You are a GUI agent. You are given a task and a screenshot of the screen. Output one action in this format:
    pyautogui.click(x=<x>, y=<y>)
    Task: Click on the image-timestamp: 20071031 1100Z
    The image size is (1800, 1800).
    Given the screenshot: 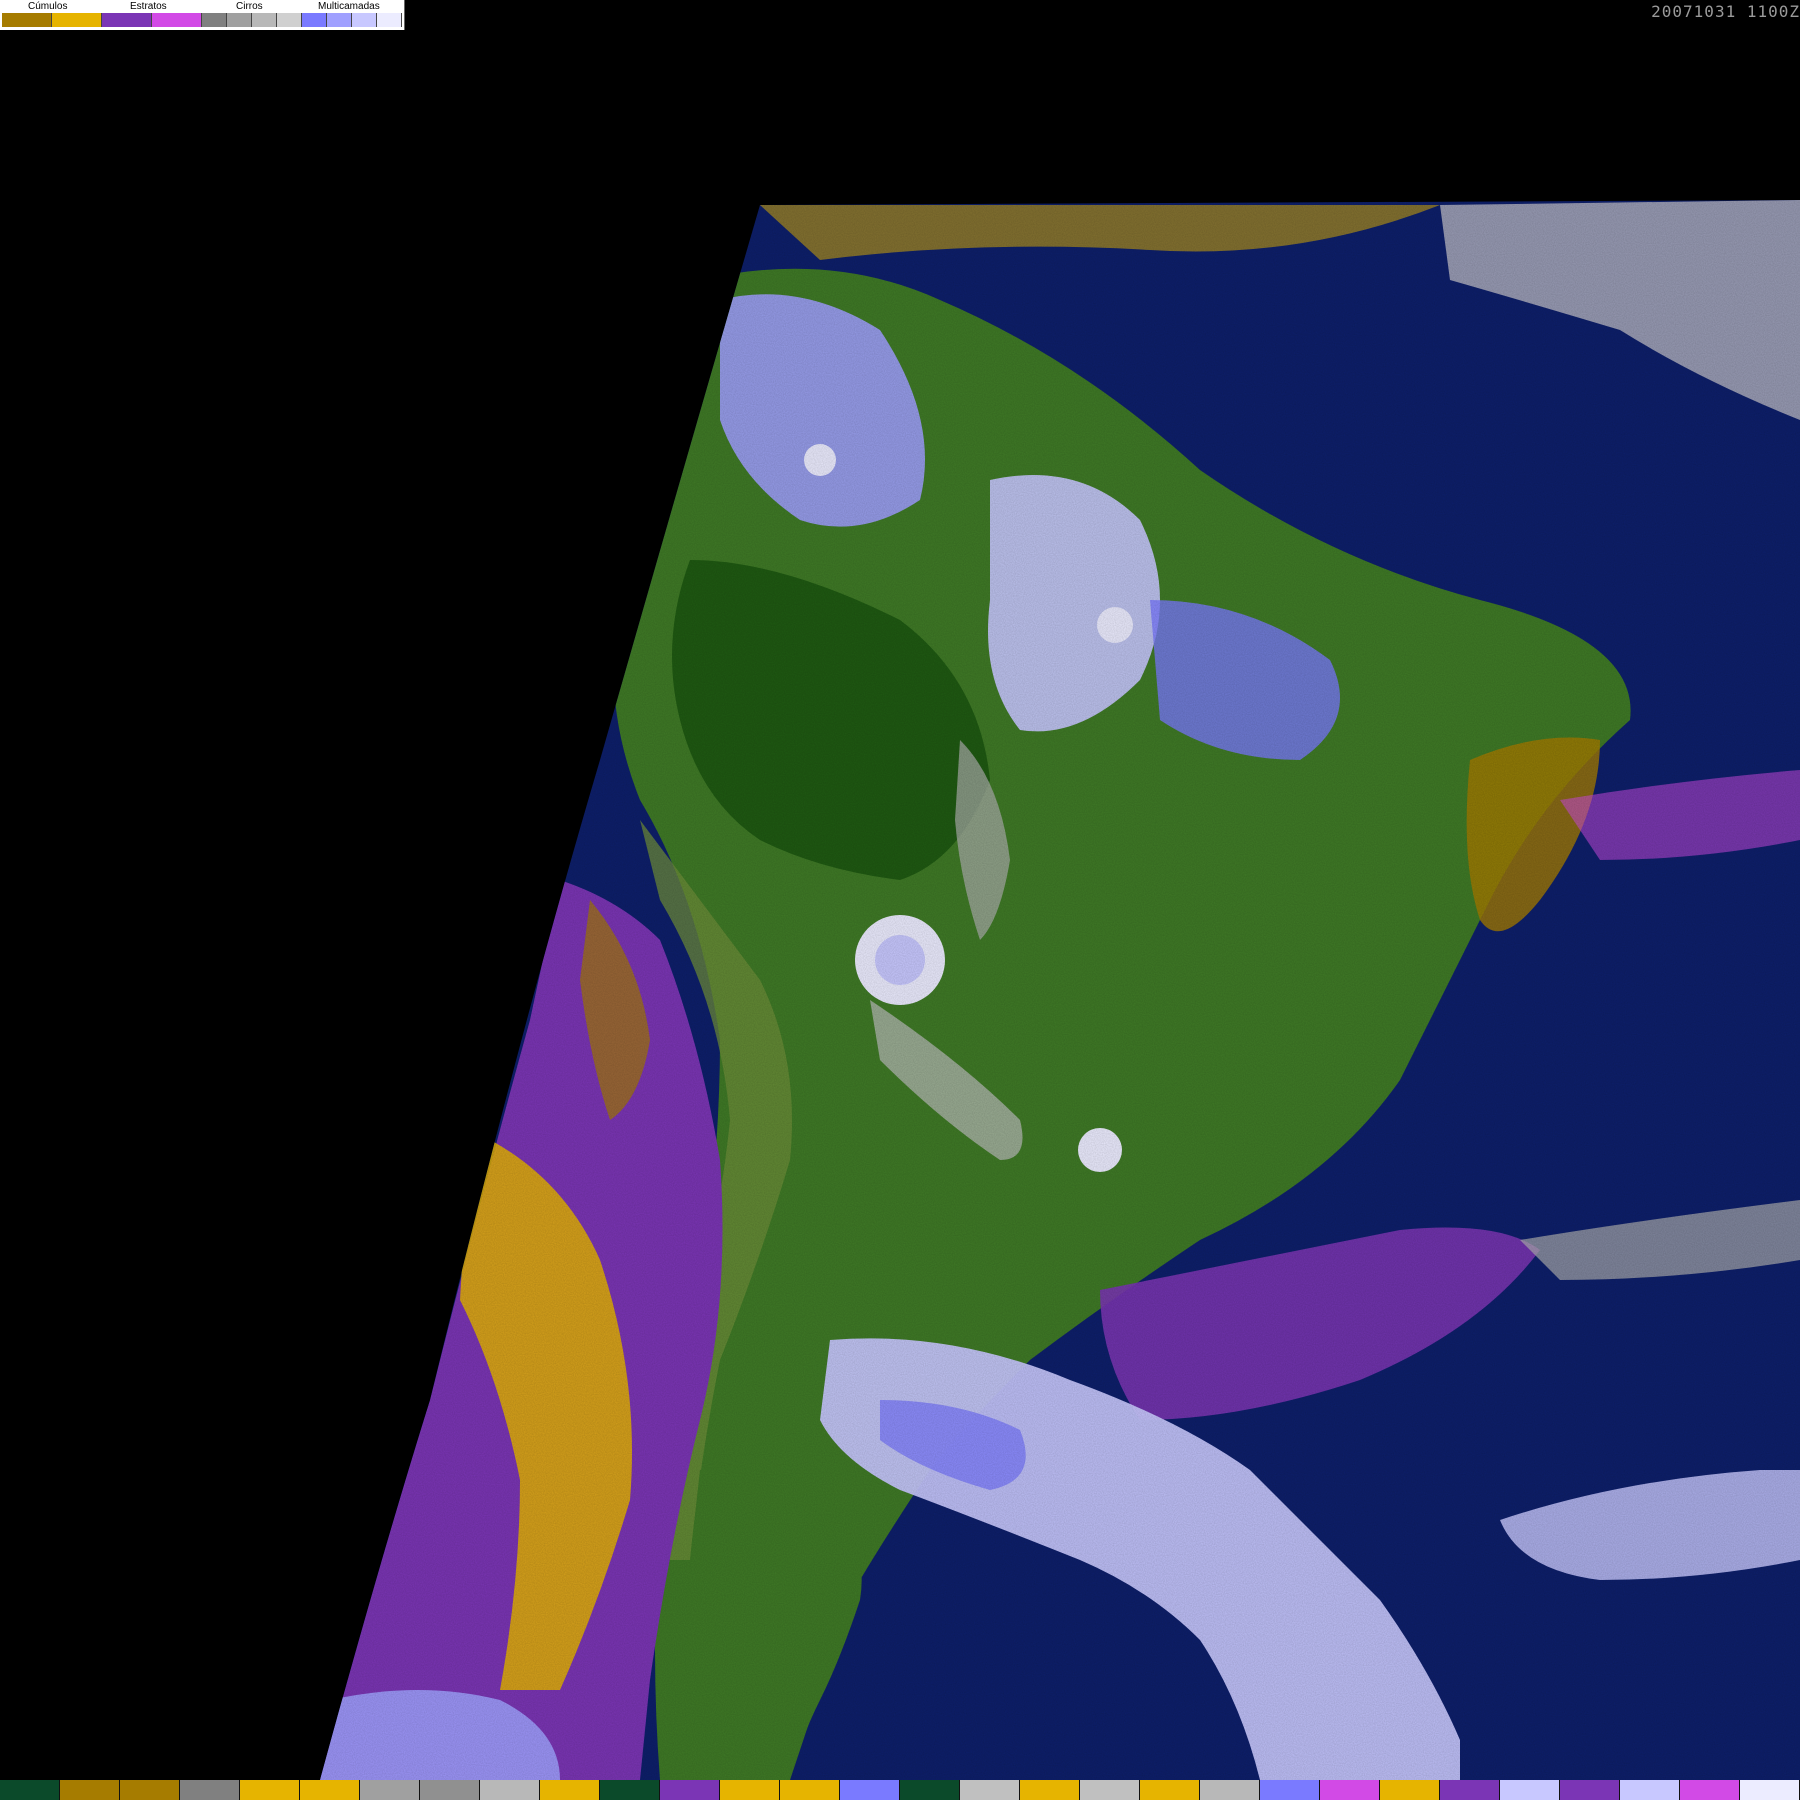 What is the action you would take?
    pyautogui.click(x=1725, y=11)
    